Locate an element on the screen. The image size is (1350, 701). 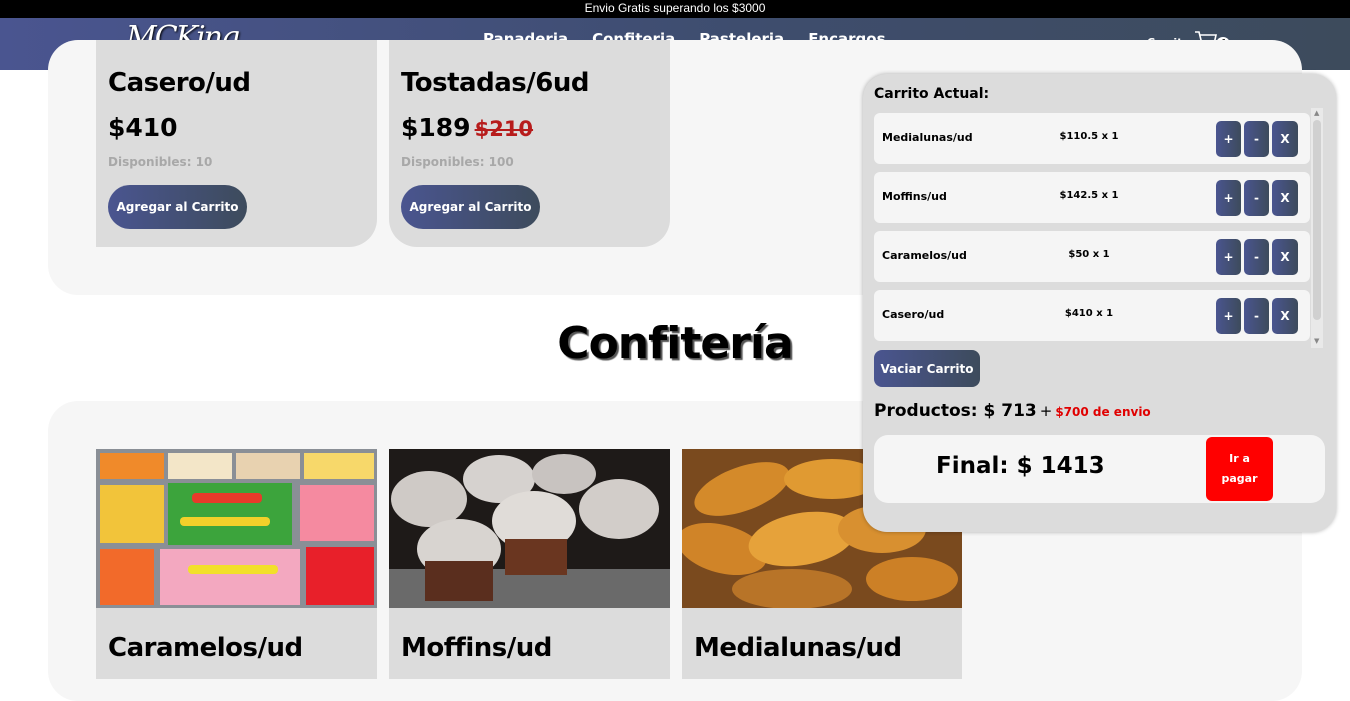
product-price: $189 $210 is located at coordinates (467, 127).